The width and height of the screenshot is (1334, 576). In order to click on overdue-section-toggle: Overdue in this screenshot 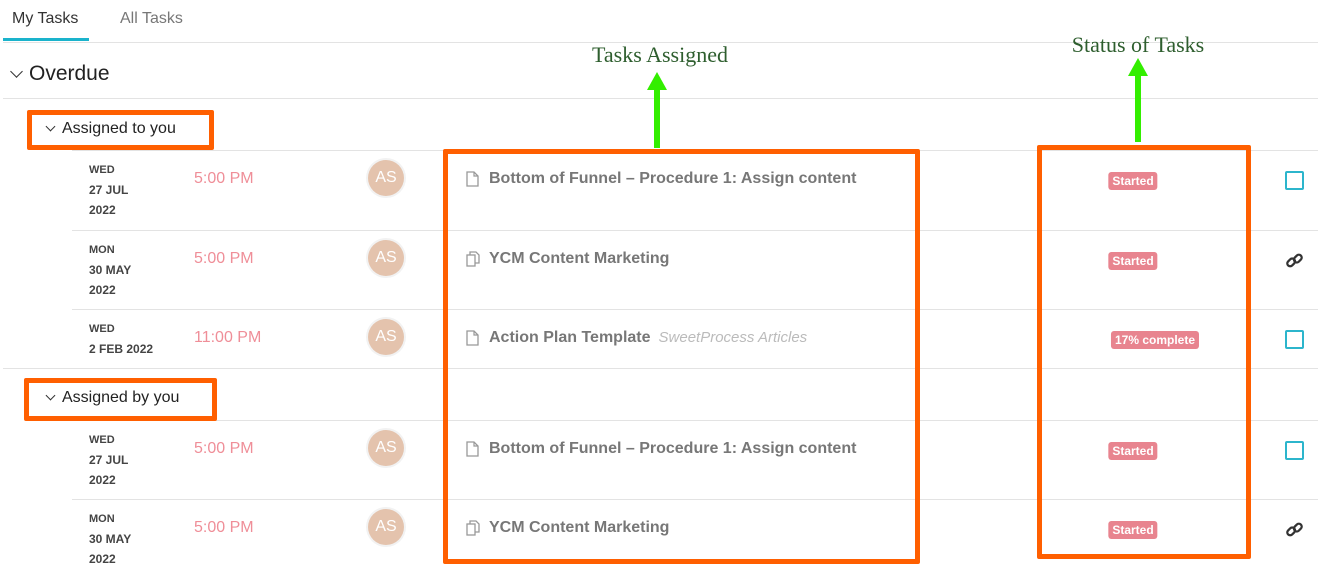, I will do `click(60, 74)`.